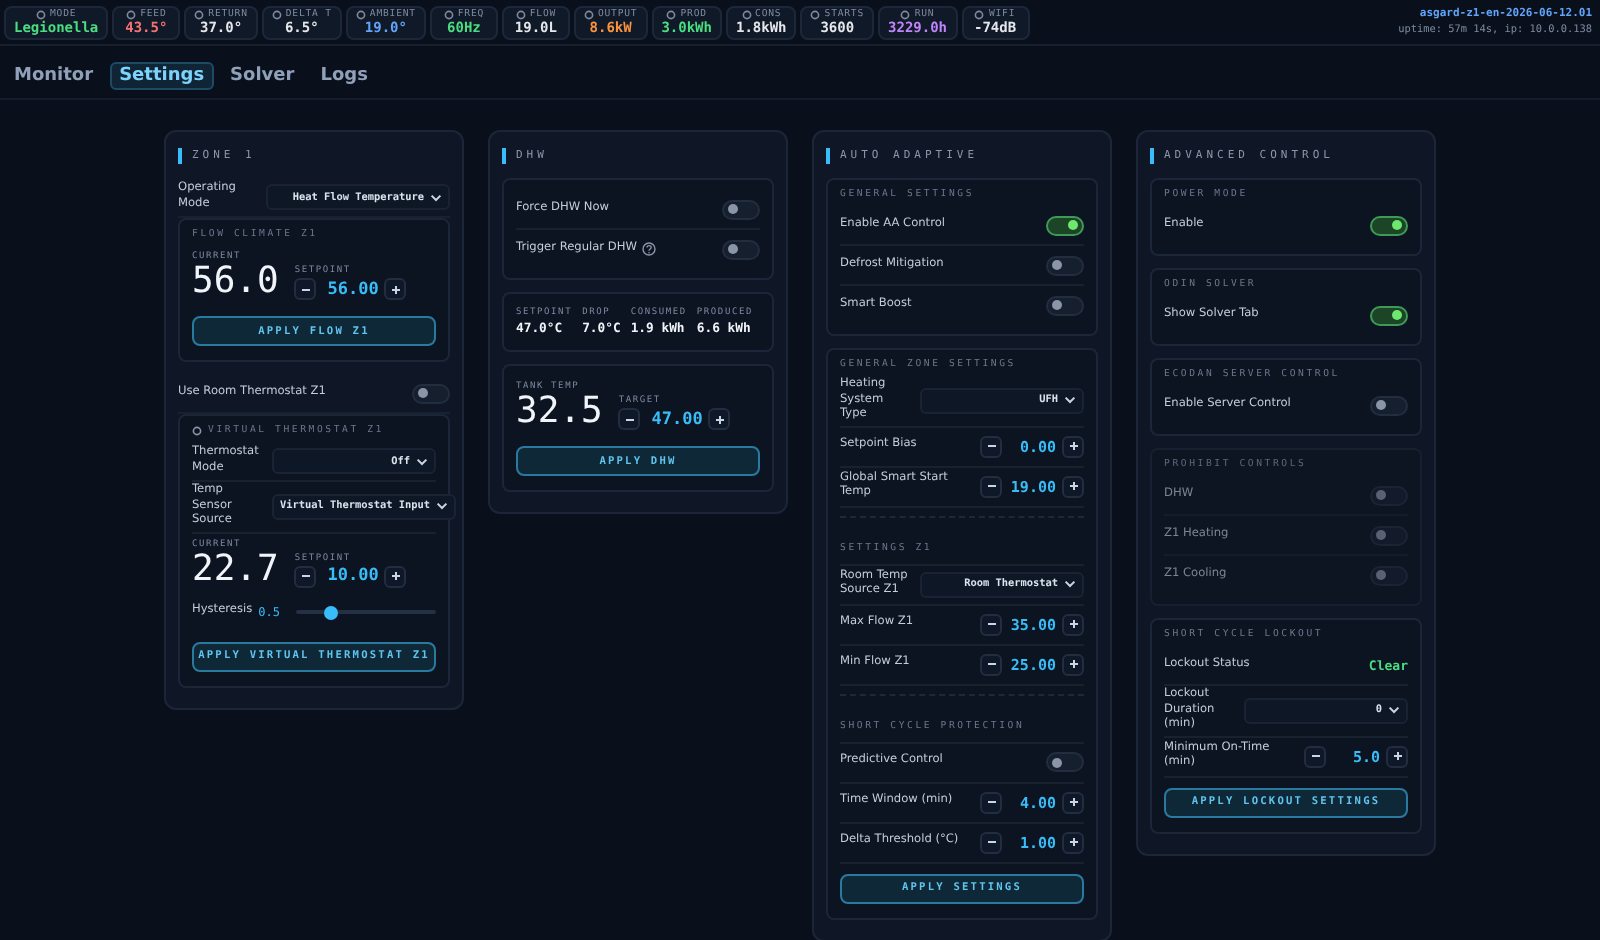 Image resolution: width=1600 pixels, height=940 pixels. I want to click on slider-track, so click(366, 612).